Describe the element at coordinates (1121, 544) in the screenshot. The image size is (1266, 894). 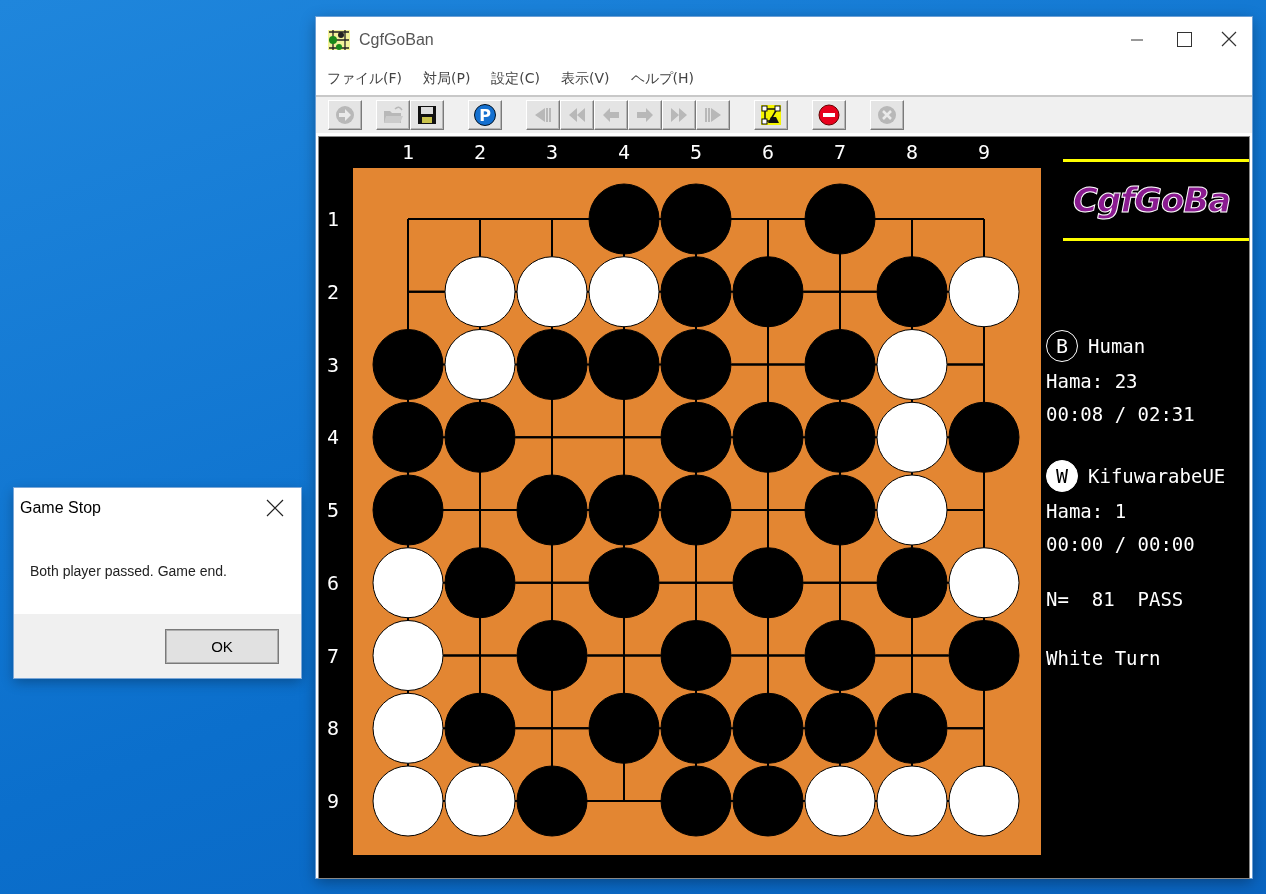
I see `time-text: 00:00 / 00:00` at that location.